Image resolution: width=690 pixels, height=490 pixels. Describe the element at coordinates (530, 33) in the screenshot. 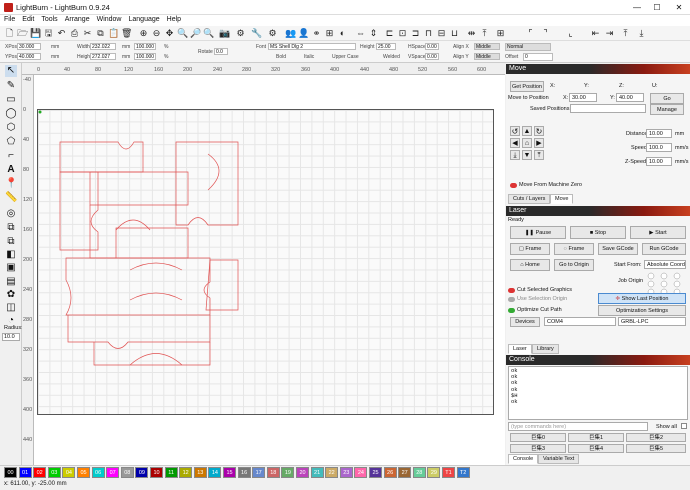

I see `corner-tl-icon: ⌜` at that location.